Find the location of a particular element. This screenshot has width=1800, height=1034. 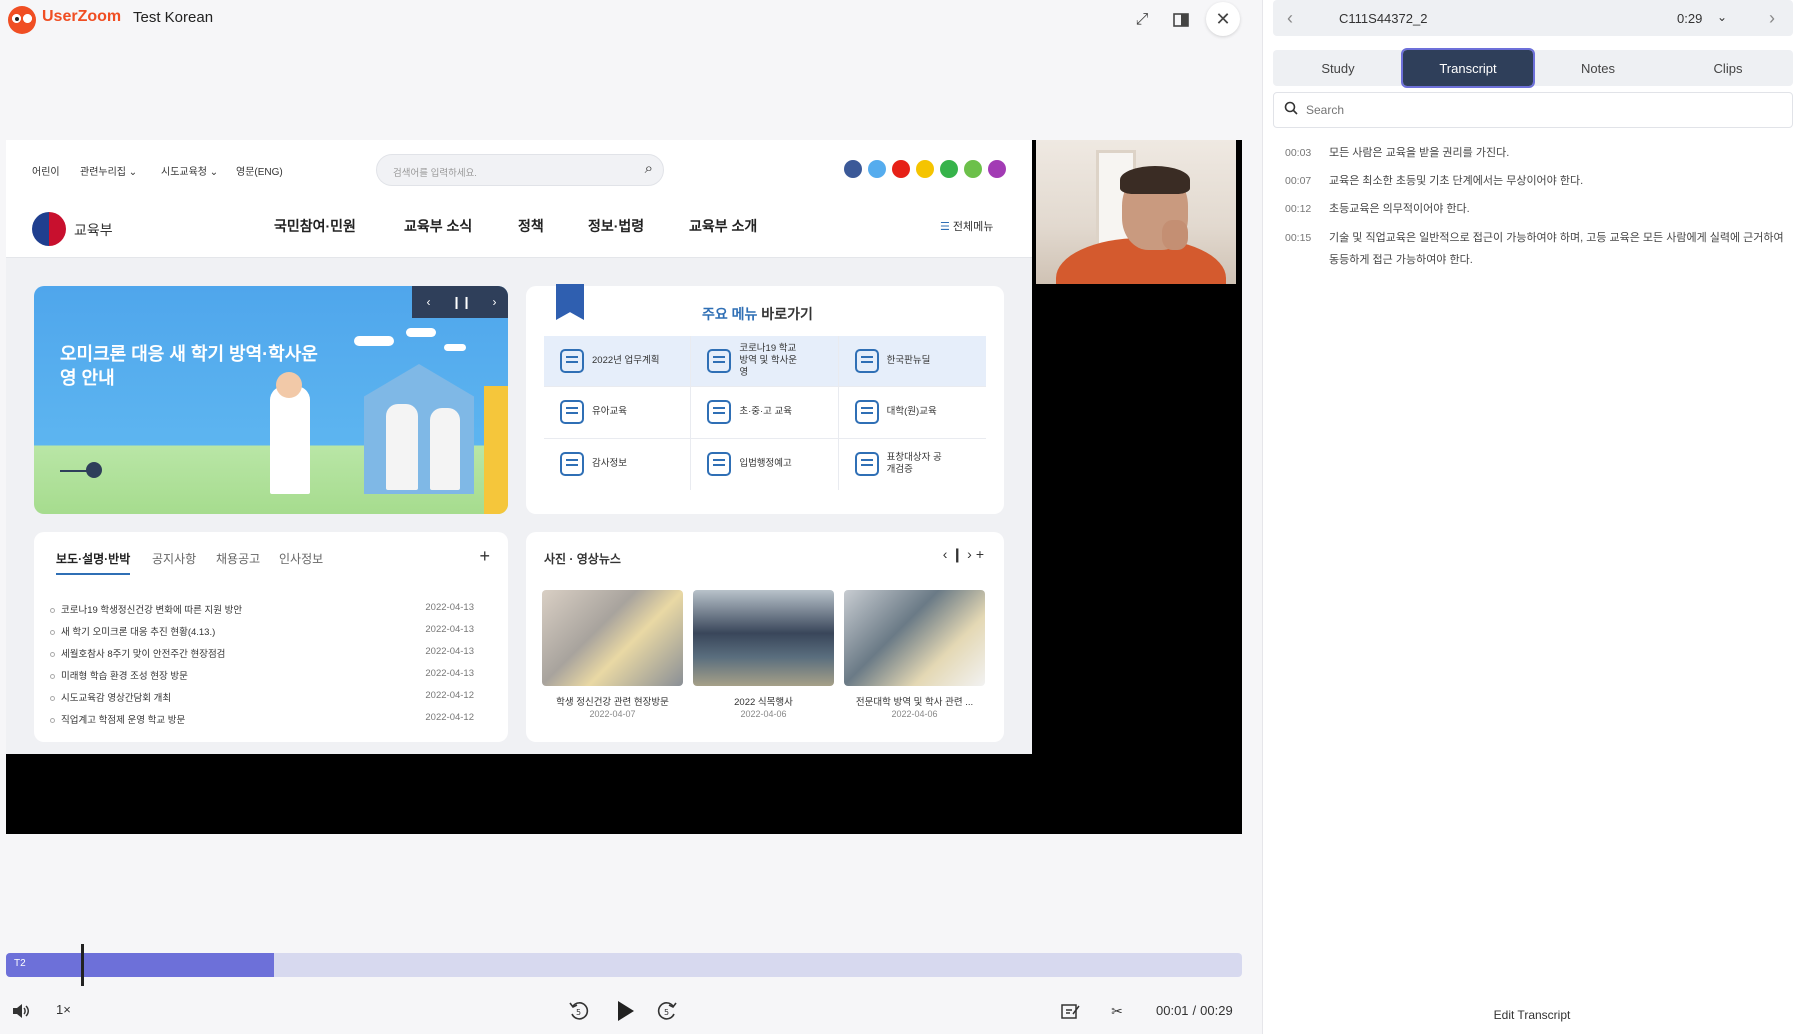

transcript-line: 00:12 초등교육은 의무적이어야 한다. is located at coordinates (1539, 209).